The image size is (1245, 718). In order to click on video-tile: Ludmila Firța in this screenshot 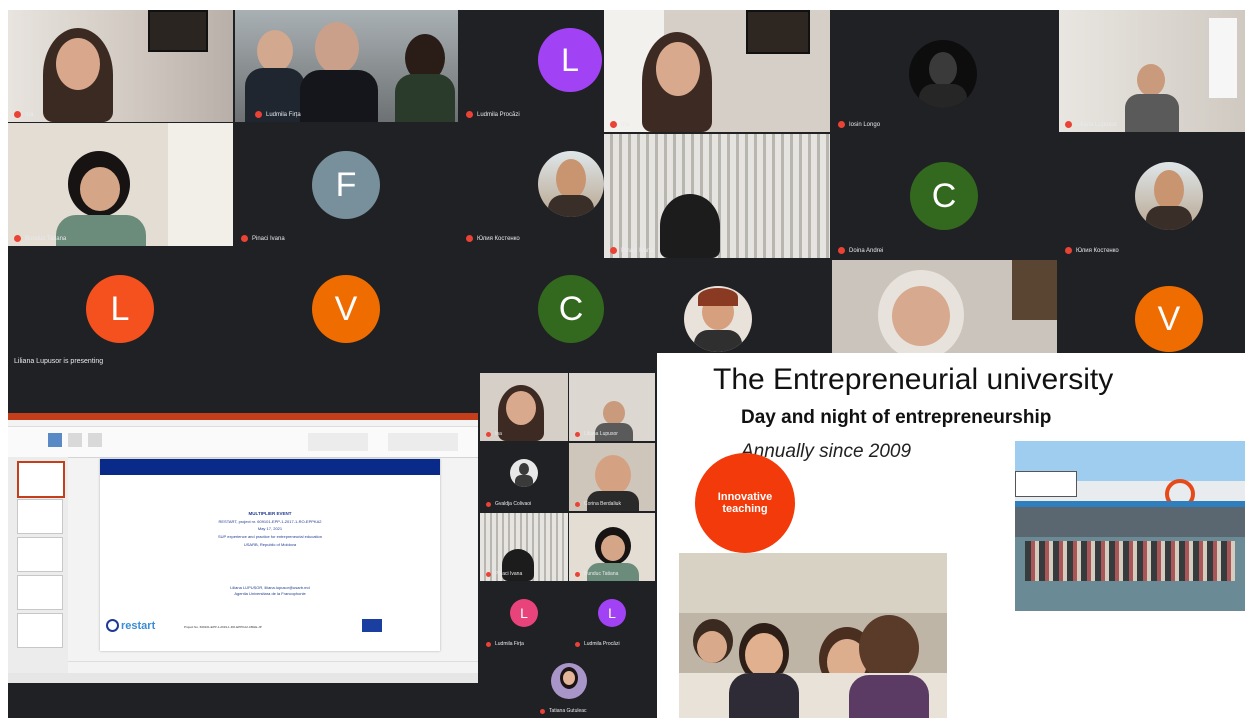, I will do `click(346, 66)`.